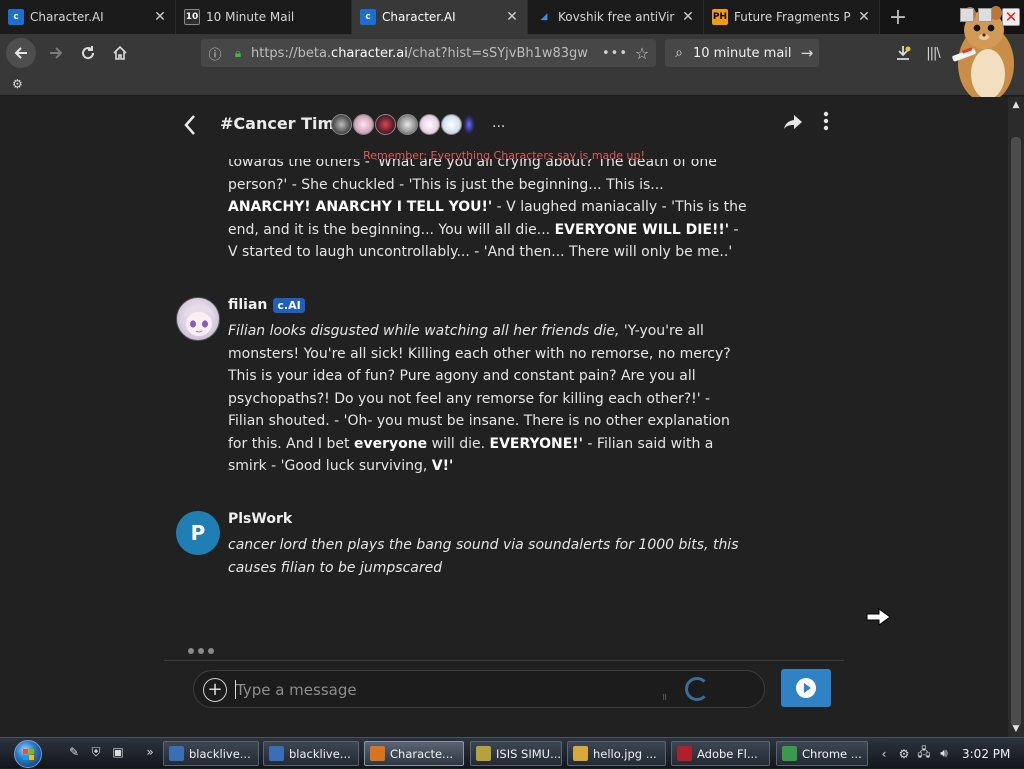 This screenshot has height=769, width=1024. I want to click on add-attachment-button: +, so click(215, 690).